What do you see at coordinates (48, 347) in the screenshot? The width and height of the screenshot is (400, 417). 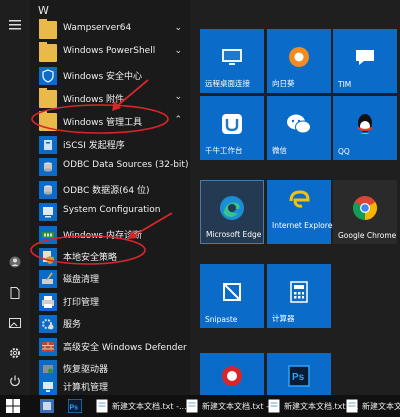 I see `firewall-icon` at bounding box center [48, 347].